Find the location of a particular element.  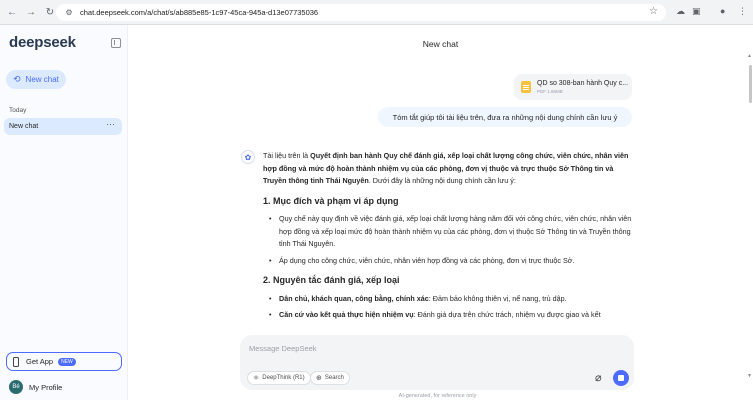

extensions-puzzle-icon: ▣ is located at coordinates (696, 11).